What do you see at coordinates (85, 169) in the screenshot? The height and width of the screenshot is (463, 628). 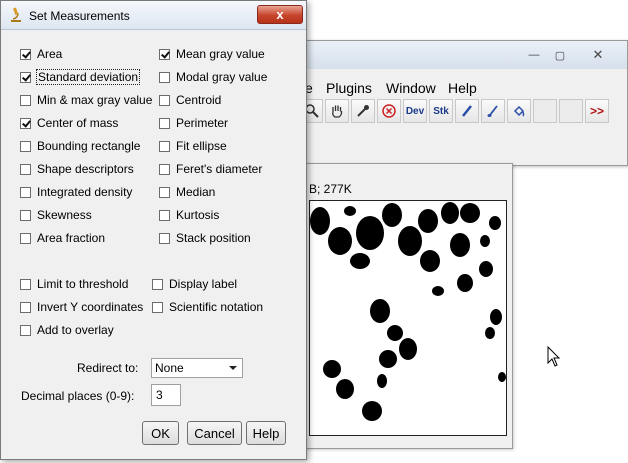 I see `checkbox-label: Shape descriptors` at bounding box center [85, 169].